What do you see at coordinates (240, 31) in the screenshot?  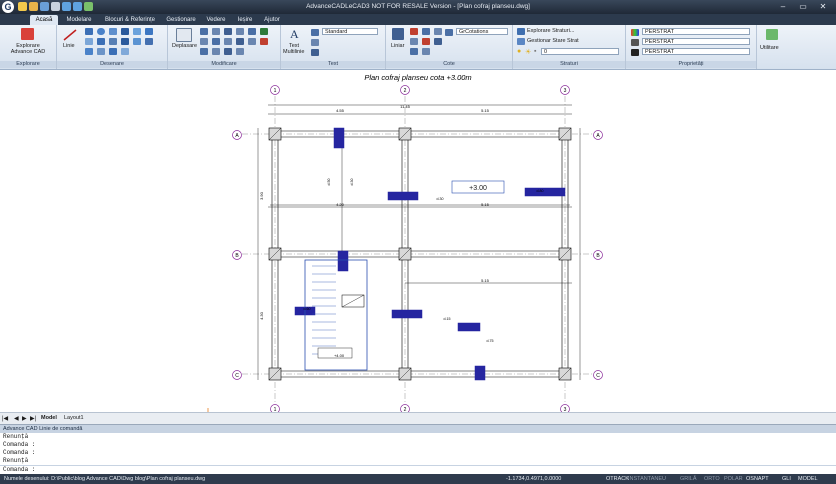 I see `mirror-icon` at bounding box center [240, 31].